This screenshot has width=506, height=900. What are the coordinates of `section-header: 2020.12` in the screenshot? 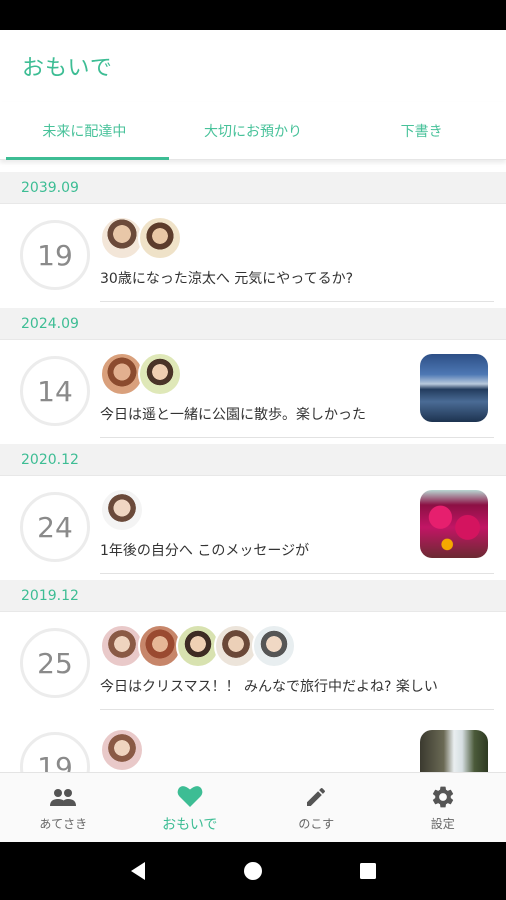 It's located at (253, 460).